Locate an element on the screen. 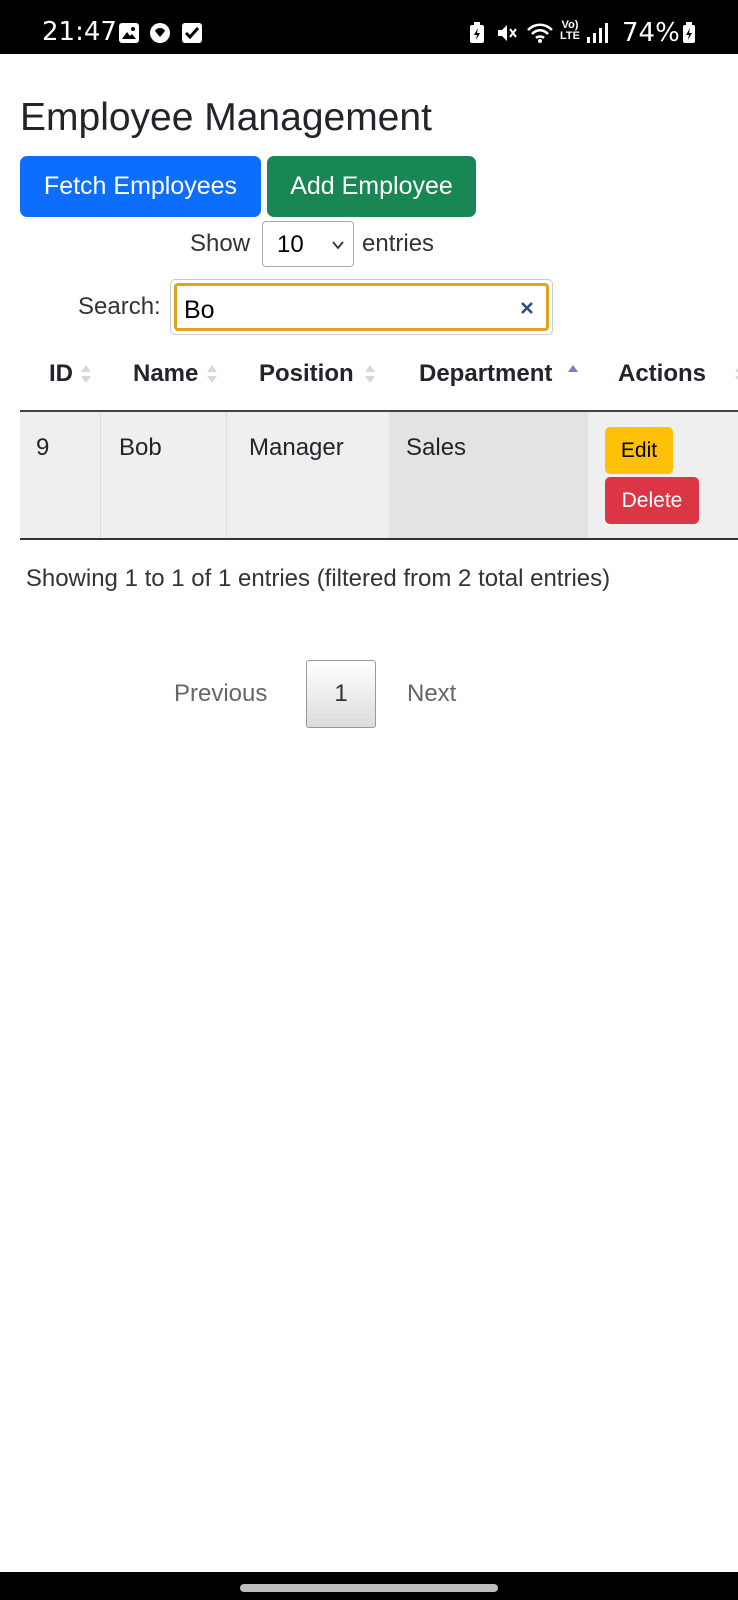  cell-position: Manager is located at coordinates (296, 447).